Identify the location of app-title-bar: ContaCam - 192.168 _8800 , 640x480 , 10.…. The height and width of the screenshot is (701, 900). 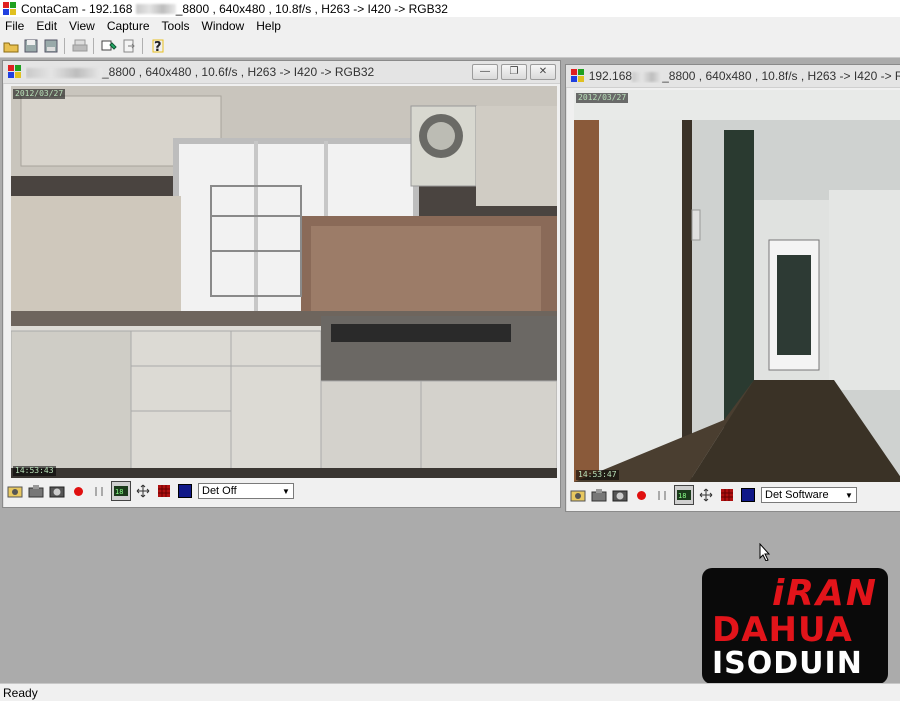
(450, 8).